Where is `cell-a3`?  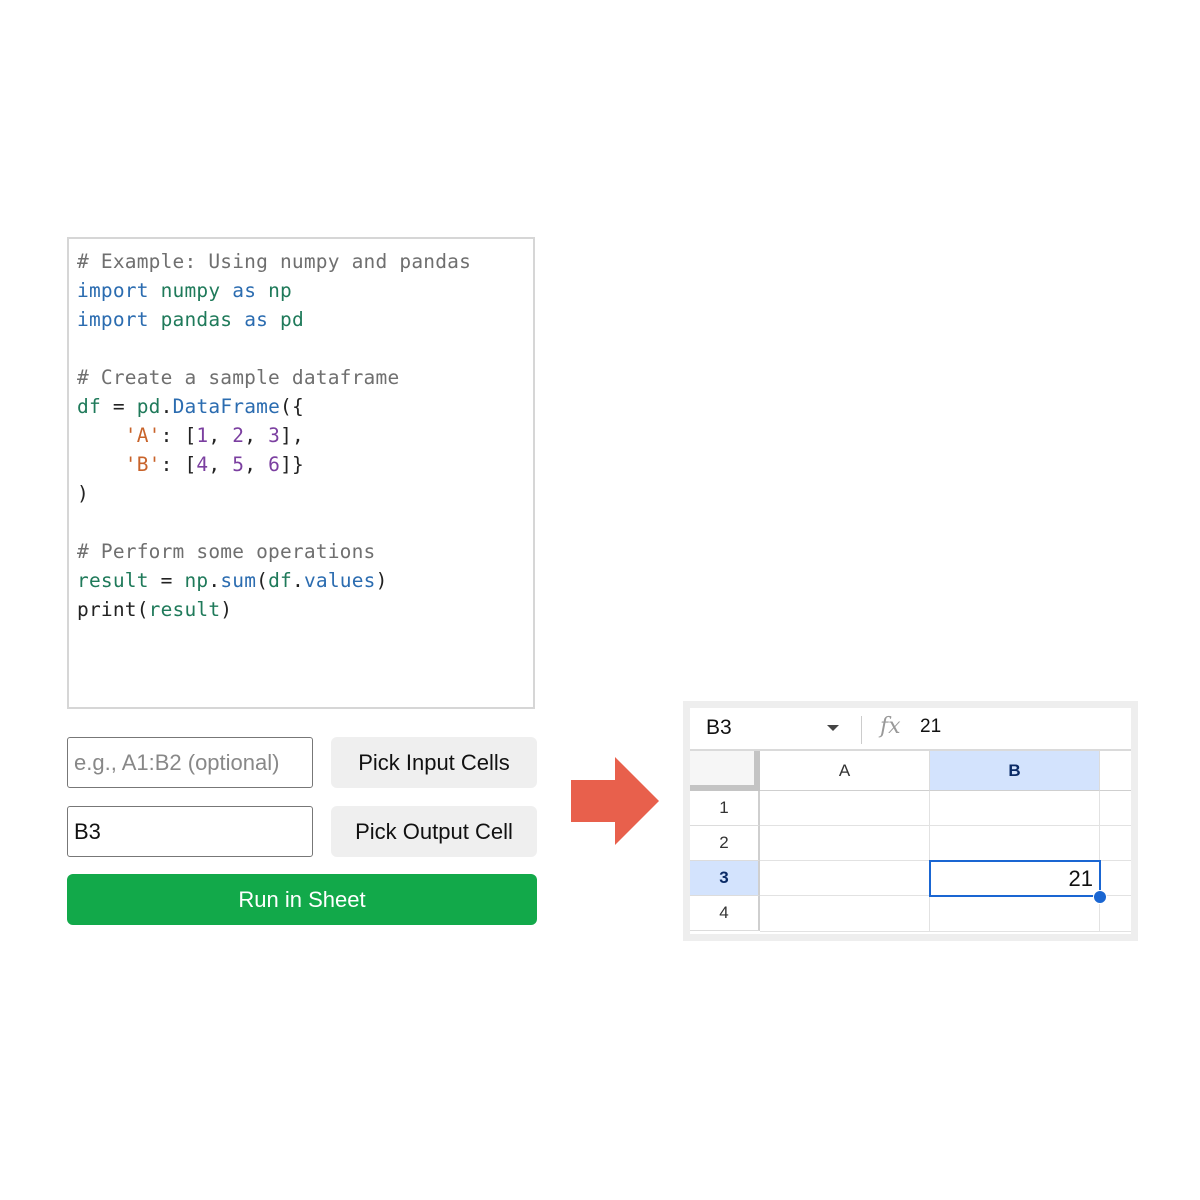 cell-a3 is located at coordinates (845, 878).